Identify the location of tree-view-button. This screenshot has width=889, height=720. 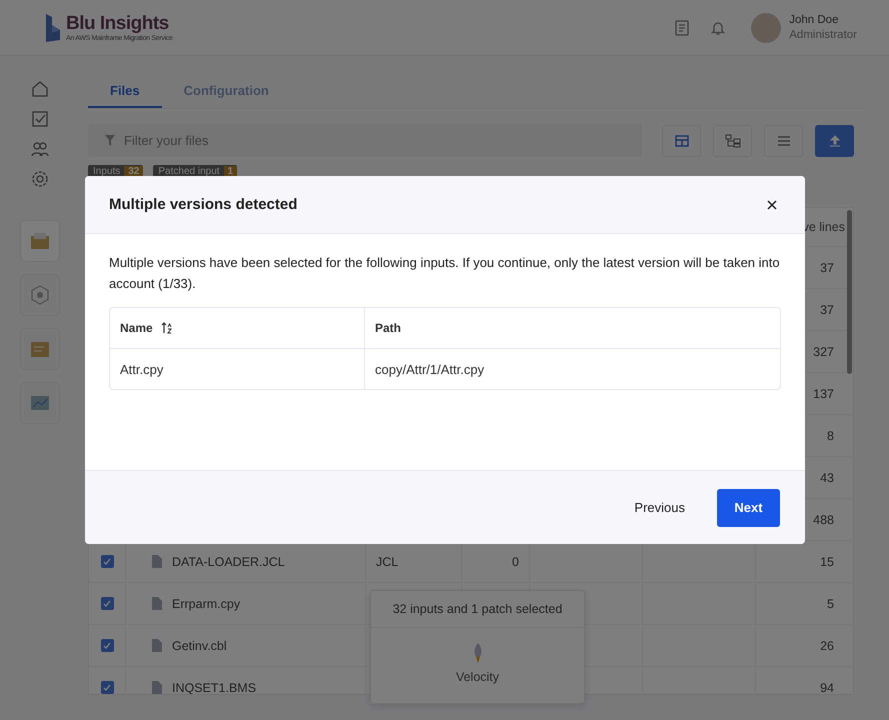
(732, 140).